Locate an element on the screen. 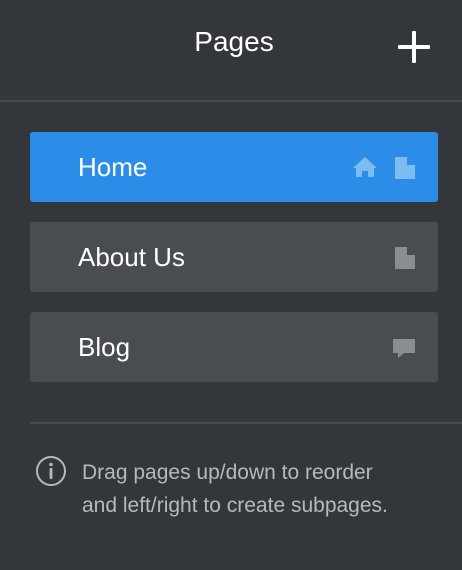  page-item-blog: Blog is located at coordinates (234, 347).